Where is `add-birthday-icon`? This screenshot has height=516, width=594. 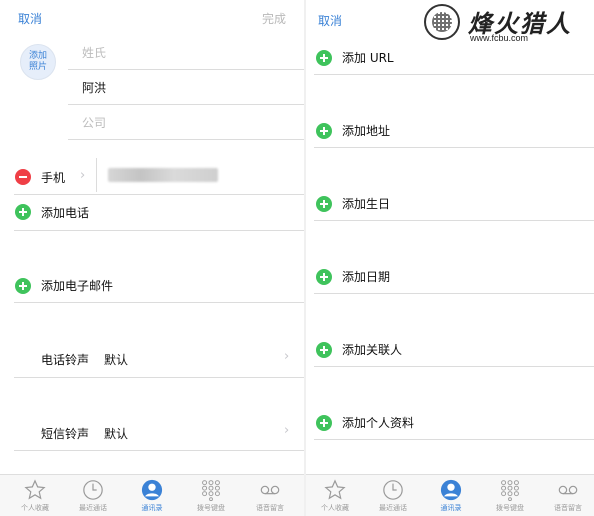 add-birthday-icon is located at coordinates (324, 204).